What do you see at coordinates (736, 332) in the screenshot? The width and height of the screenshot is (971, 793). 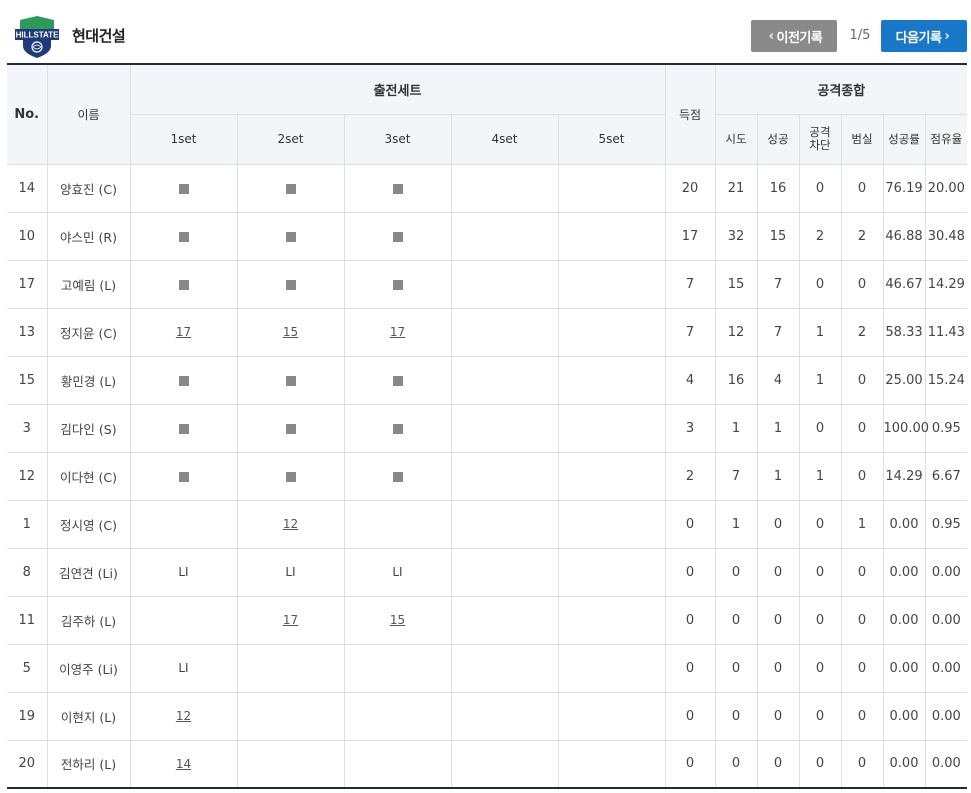 I see `attack-attempt-cell: 12` at bounding box center [736, 332].